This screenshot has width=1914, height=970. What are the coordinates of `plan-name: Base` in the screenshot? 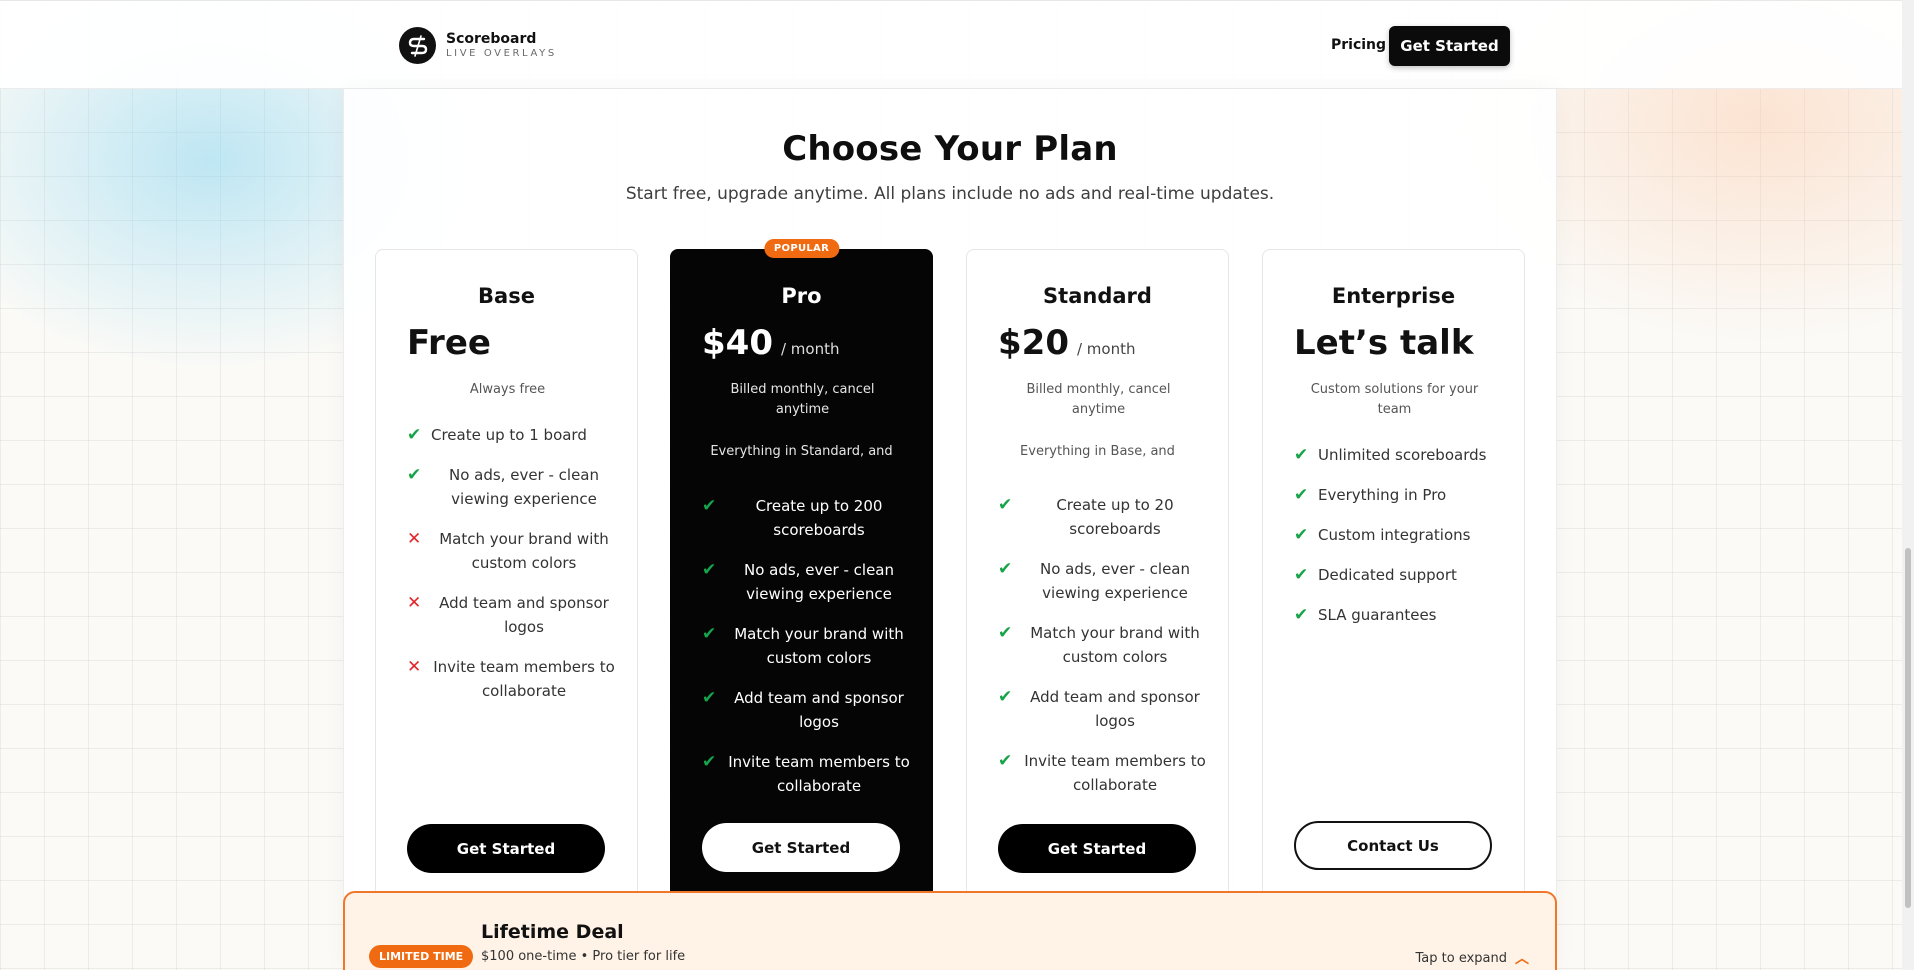 It's located at (506, 296).